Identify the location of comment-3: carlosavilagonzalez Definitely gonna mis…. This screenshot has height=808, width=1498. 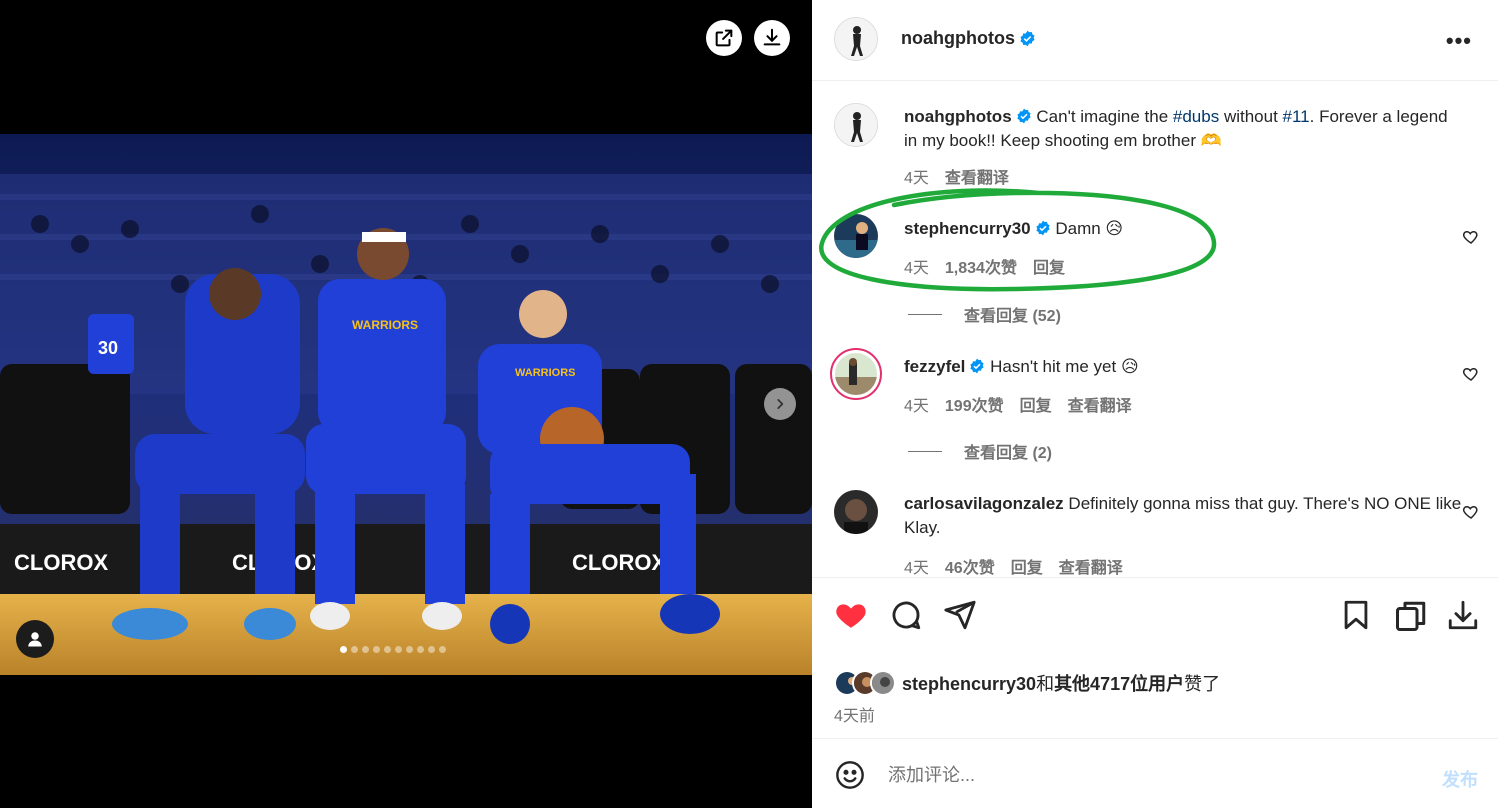
(1184, 516).